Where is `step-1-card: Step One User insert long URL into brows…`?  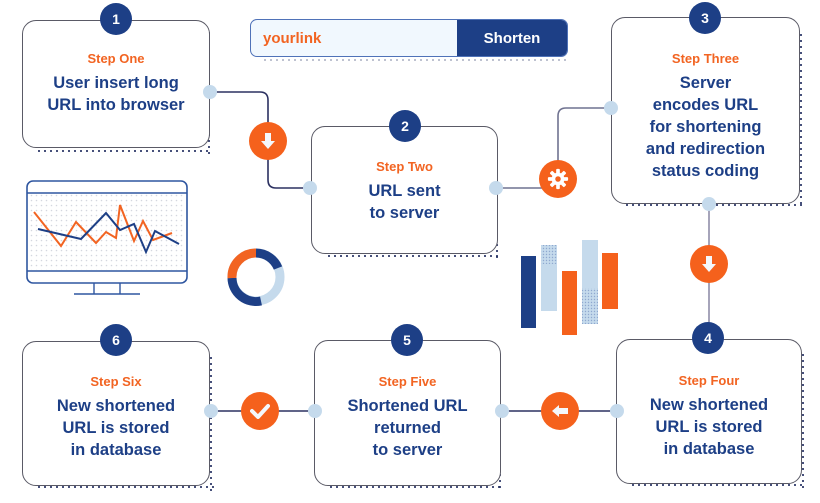 step-1-card: Step One User insert long URL into brows… is located at coordinates (116, 84).